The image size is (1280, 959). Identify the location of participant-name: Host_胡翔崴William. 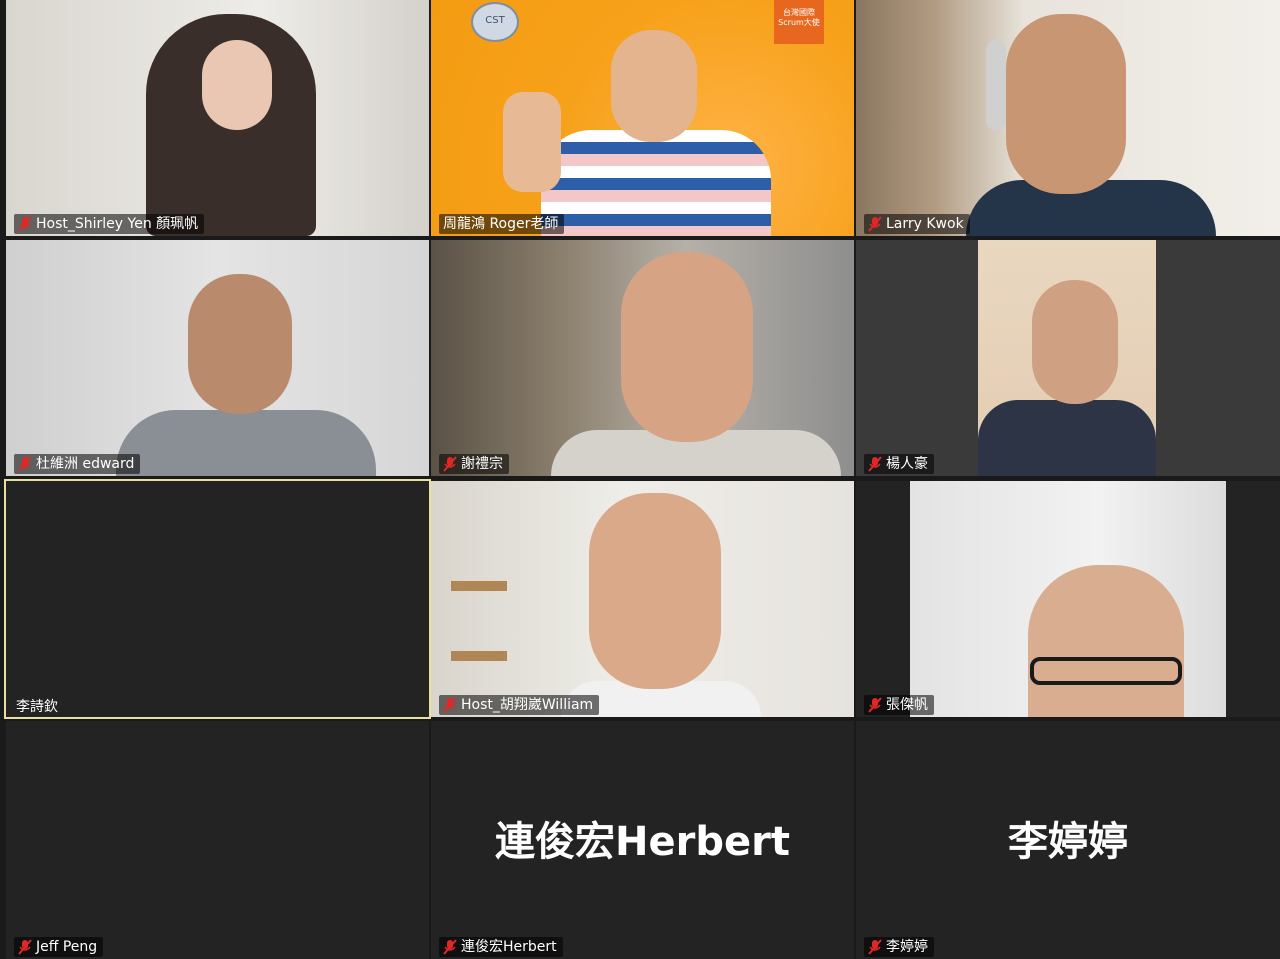
(527, 705).